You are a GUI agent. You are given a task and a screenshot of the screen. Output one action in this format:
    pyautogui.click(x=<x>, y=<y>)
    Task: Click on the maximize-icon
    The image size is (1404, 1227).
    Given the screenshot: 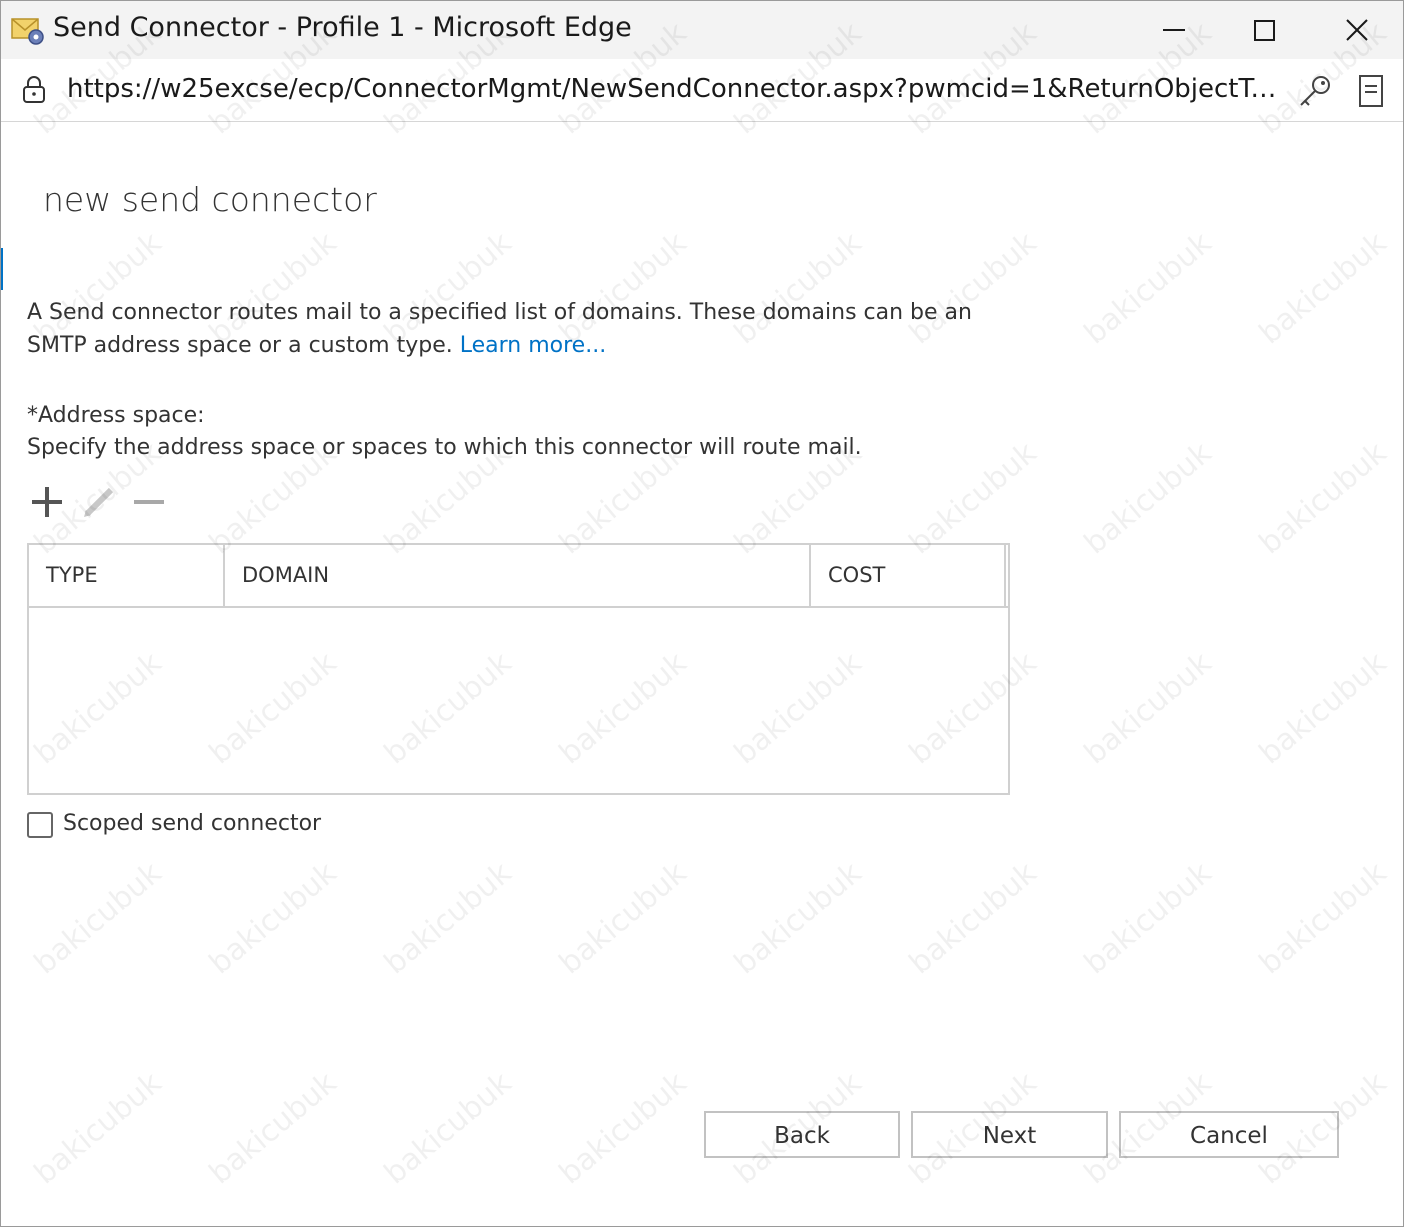 What is the action you would take?
    pyautogui.click(x=1264, y=30)
    